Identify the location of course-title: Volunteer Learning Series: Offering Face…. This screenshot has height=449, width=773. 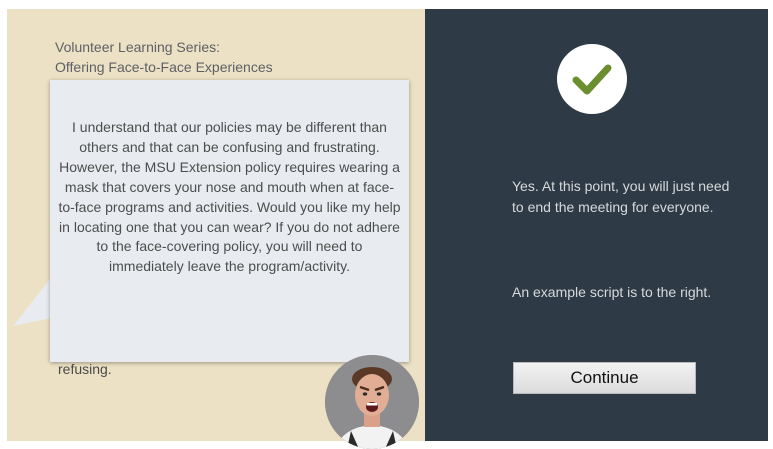
(220, 57).